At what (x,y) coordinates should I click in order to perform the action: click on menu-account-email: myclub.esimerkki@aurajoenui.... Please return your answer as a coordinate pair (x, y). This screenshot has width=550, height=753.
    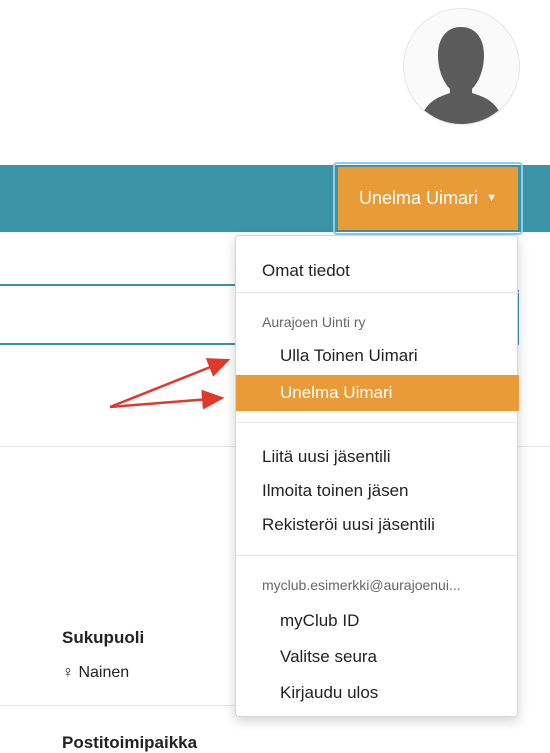
    Looking at the image, I should click on (361, 585).